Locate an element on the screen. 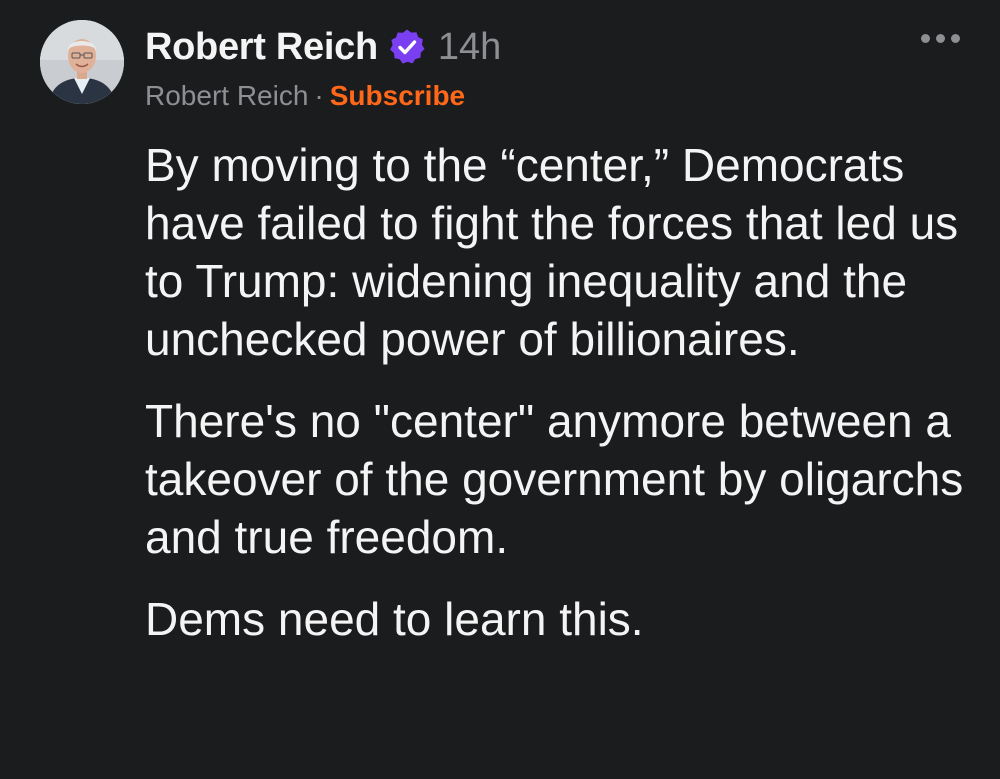  post-timestamp: 14h is located at coordinates (469, 46).